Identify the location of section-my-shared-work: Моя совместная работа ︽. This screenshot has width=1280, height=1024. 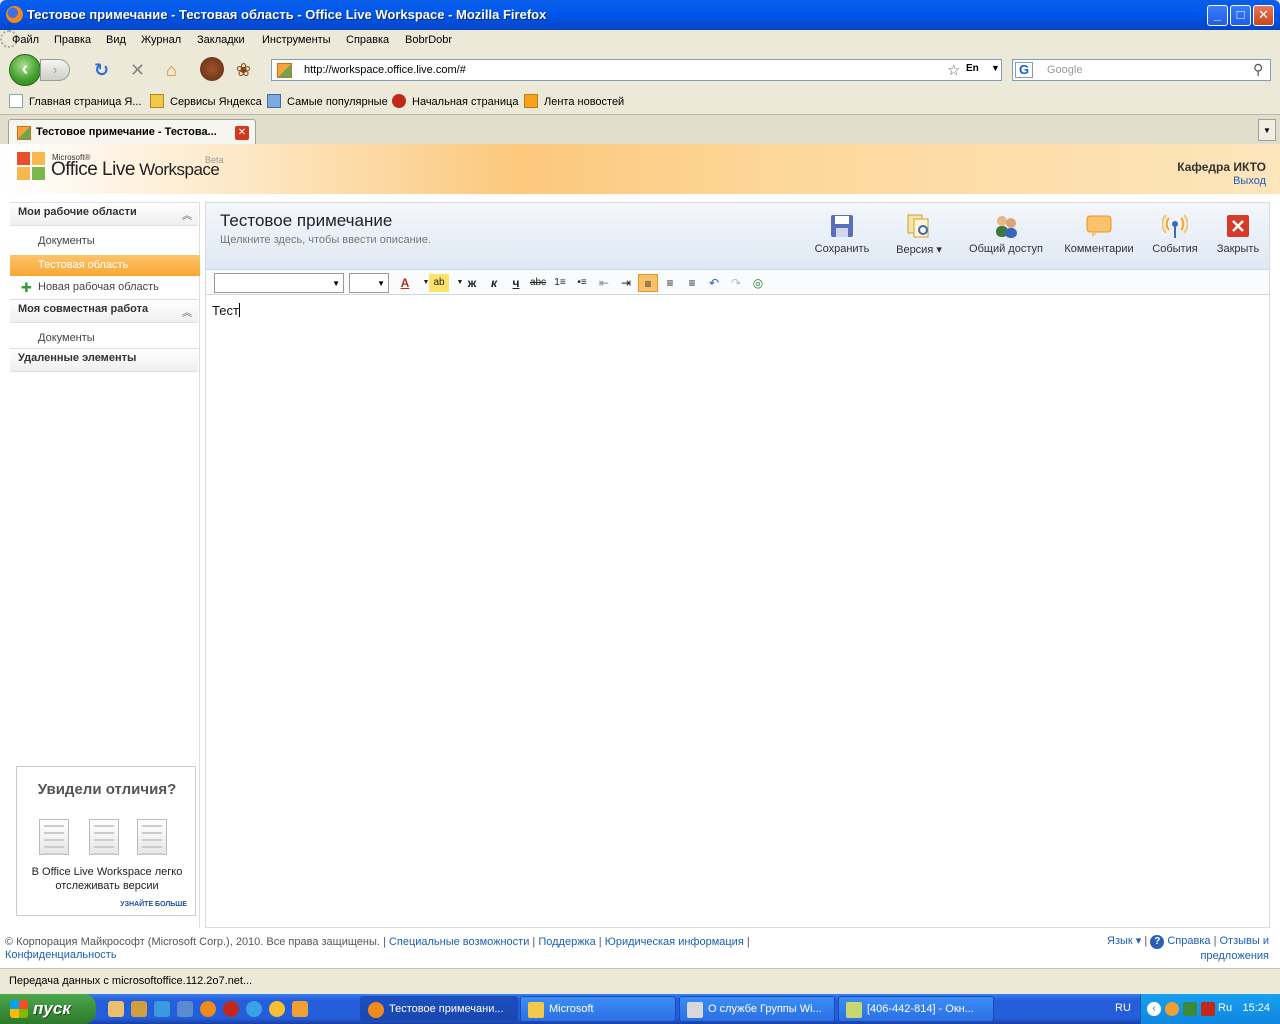
(104, 311).